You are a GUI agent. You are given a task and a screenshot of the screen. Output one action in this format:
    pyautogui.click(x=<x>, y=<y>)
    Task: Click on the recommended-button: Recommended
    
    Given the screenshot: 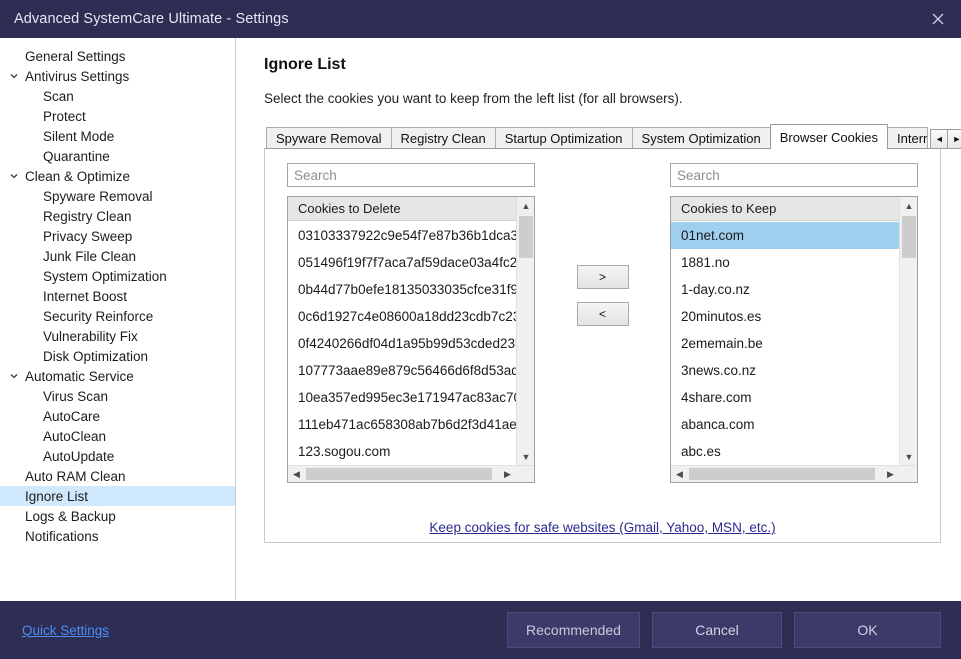 What is the action you would take?
    pyautogui.click(x=573, y=630)
    